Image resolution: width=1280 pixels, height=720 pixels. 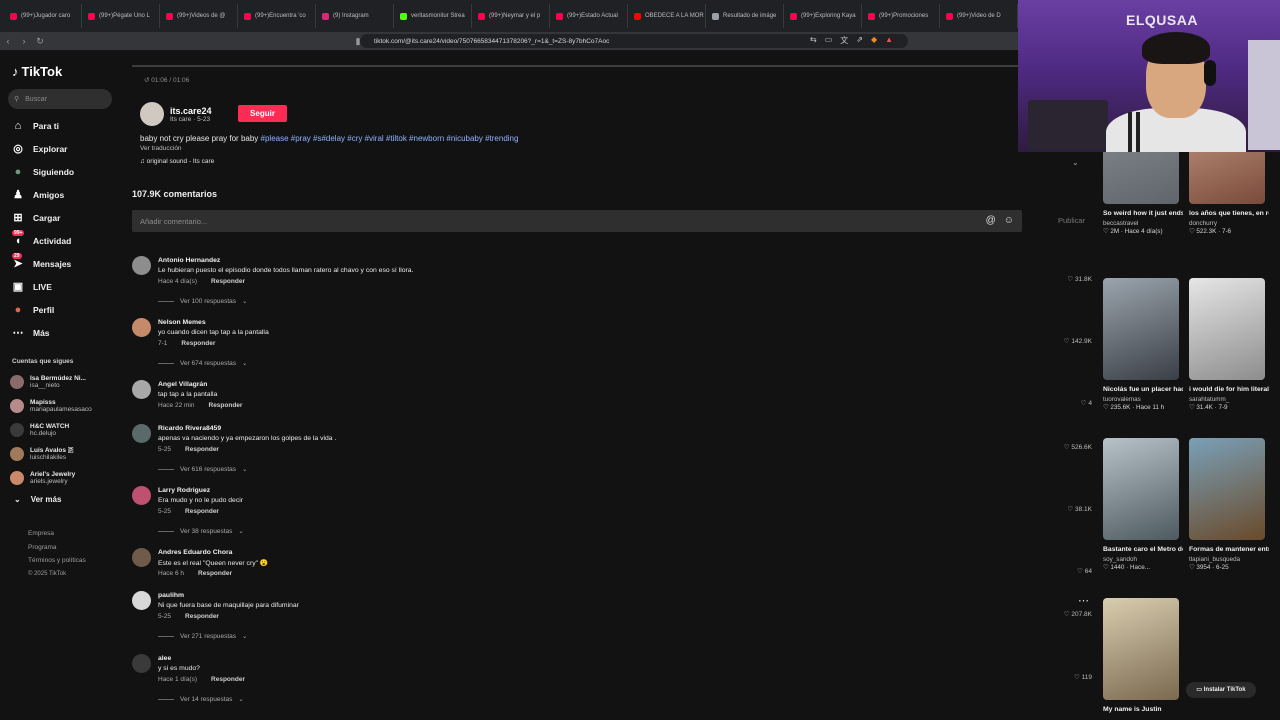 I want to click on comment-likes: ♡ 207.8K, so click(x=1076, y=614).